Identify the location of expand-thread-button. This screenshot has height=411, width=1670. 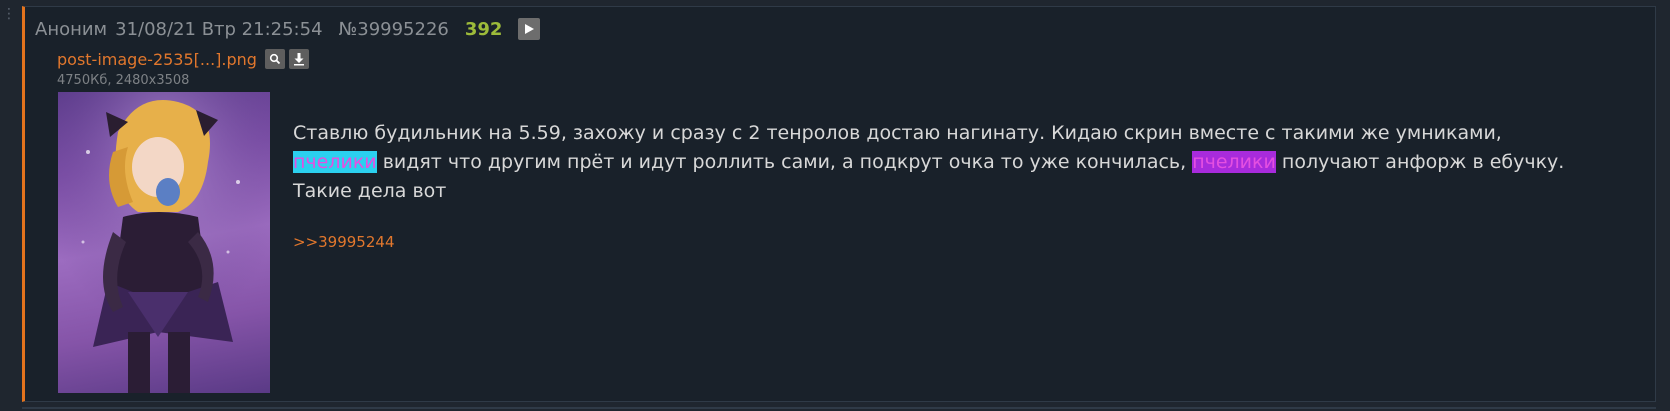
(529, 29).